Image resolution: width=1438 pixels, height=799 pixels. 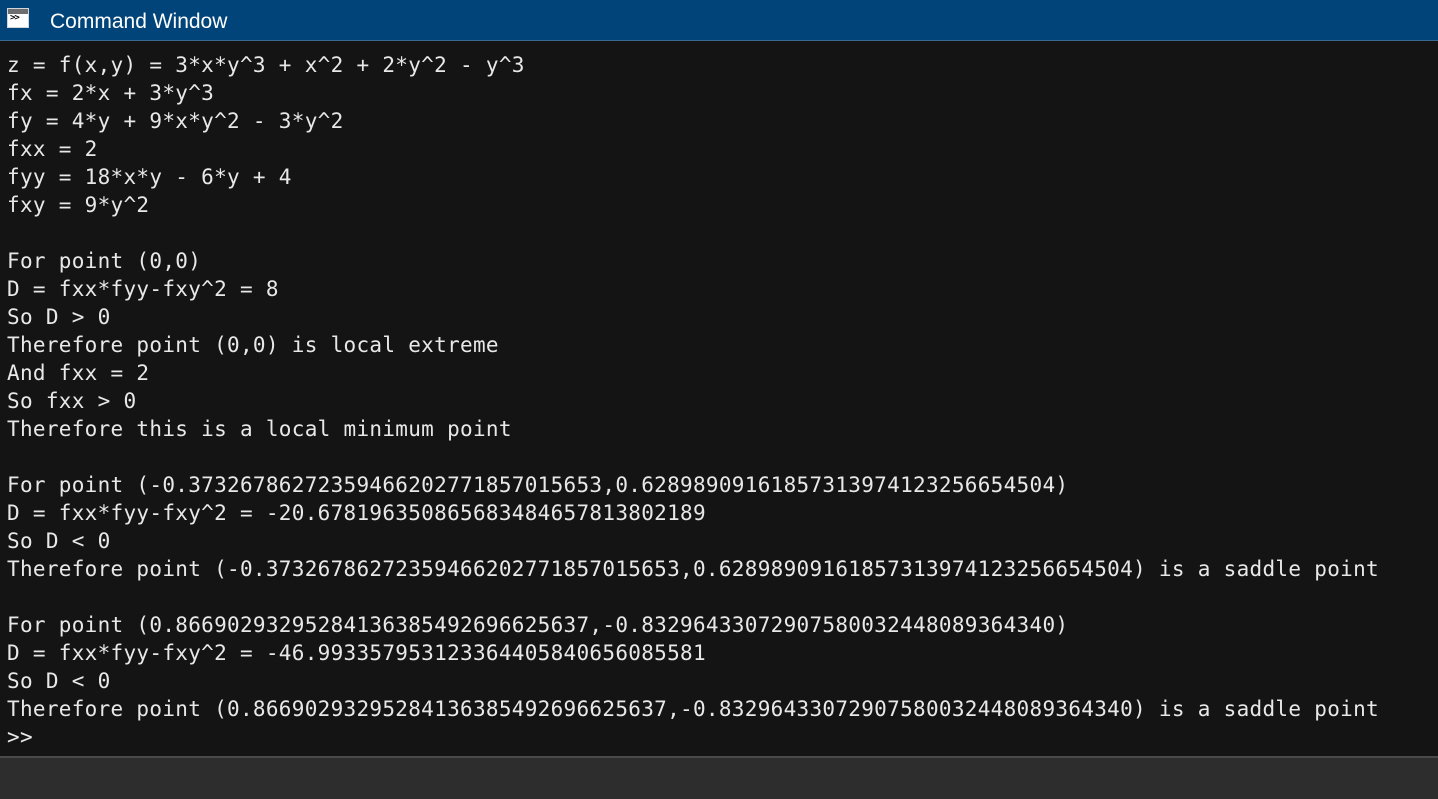 What do you see at coordinates (139, 21) in the screenshot?
I see `window-title: Command Window` at bounding box center [139, 21].